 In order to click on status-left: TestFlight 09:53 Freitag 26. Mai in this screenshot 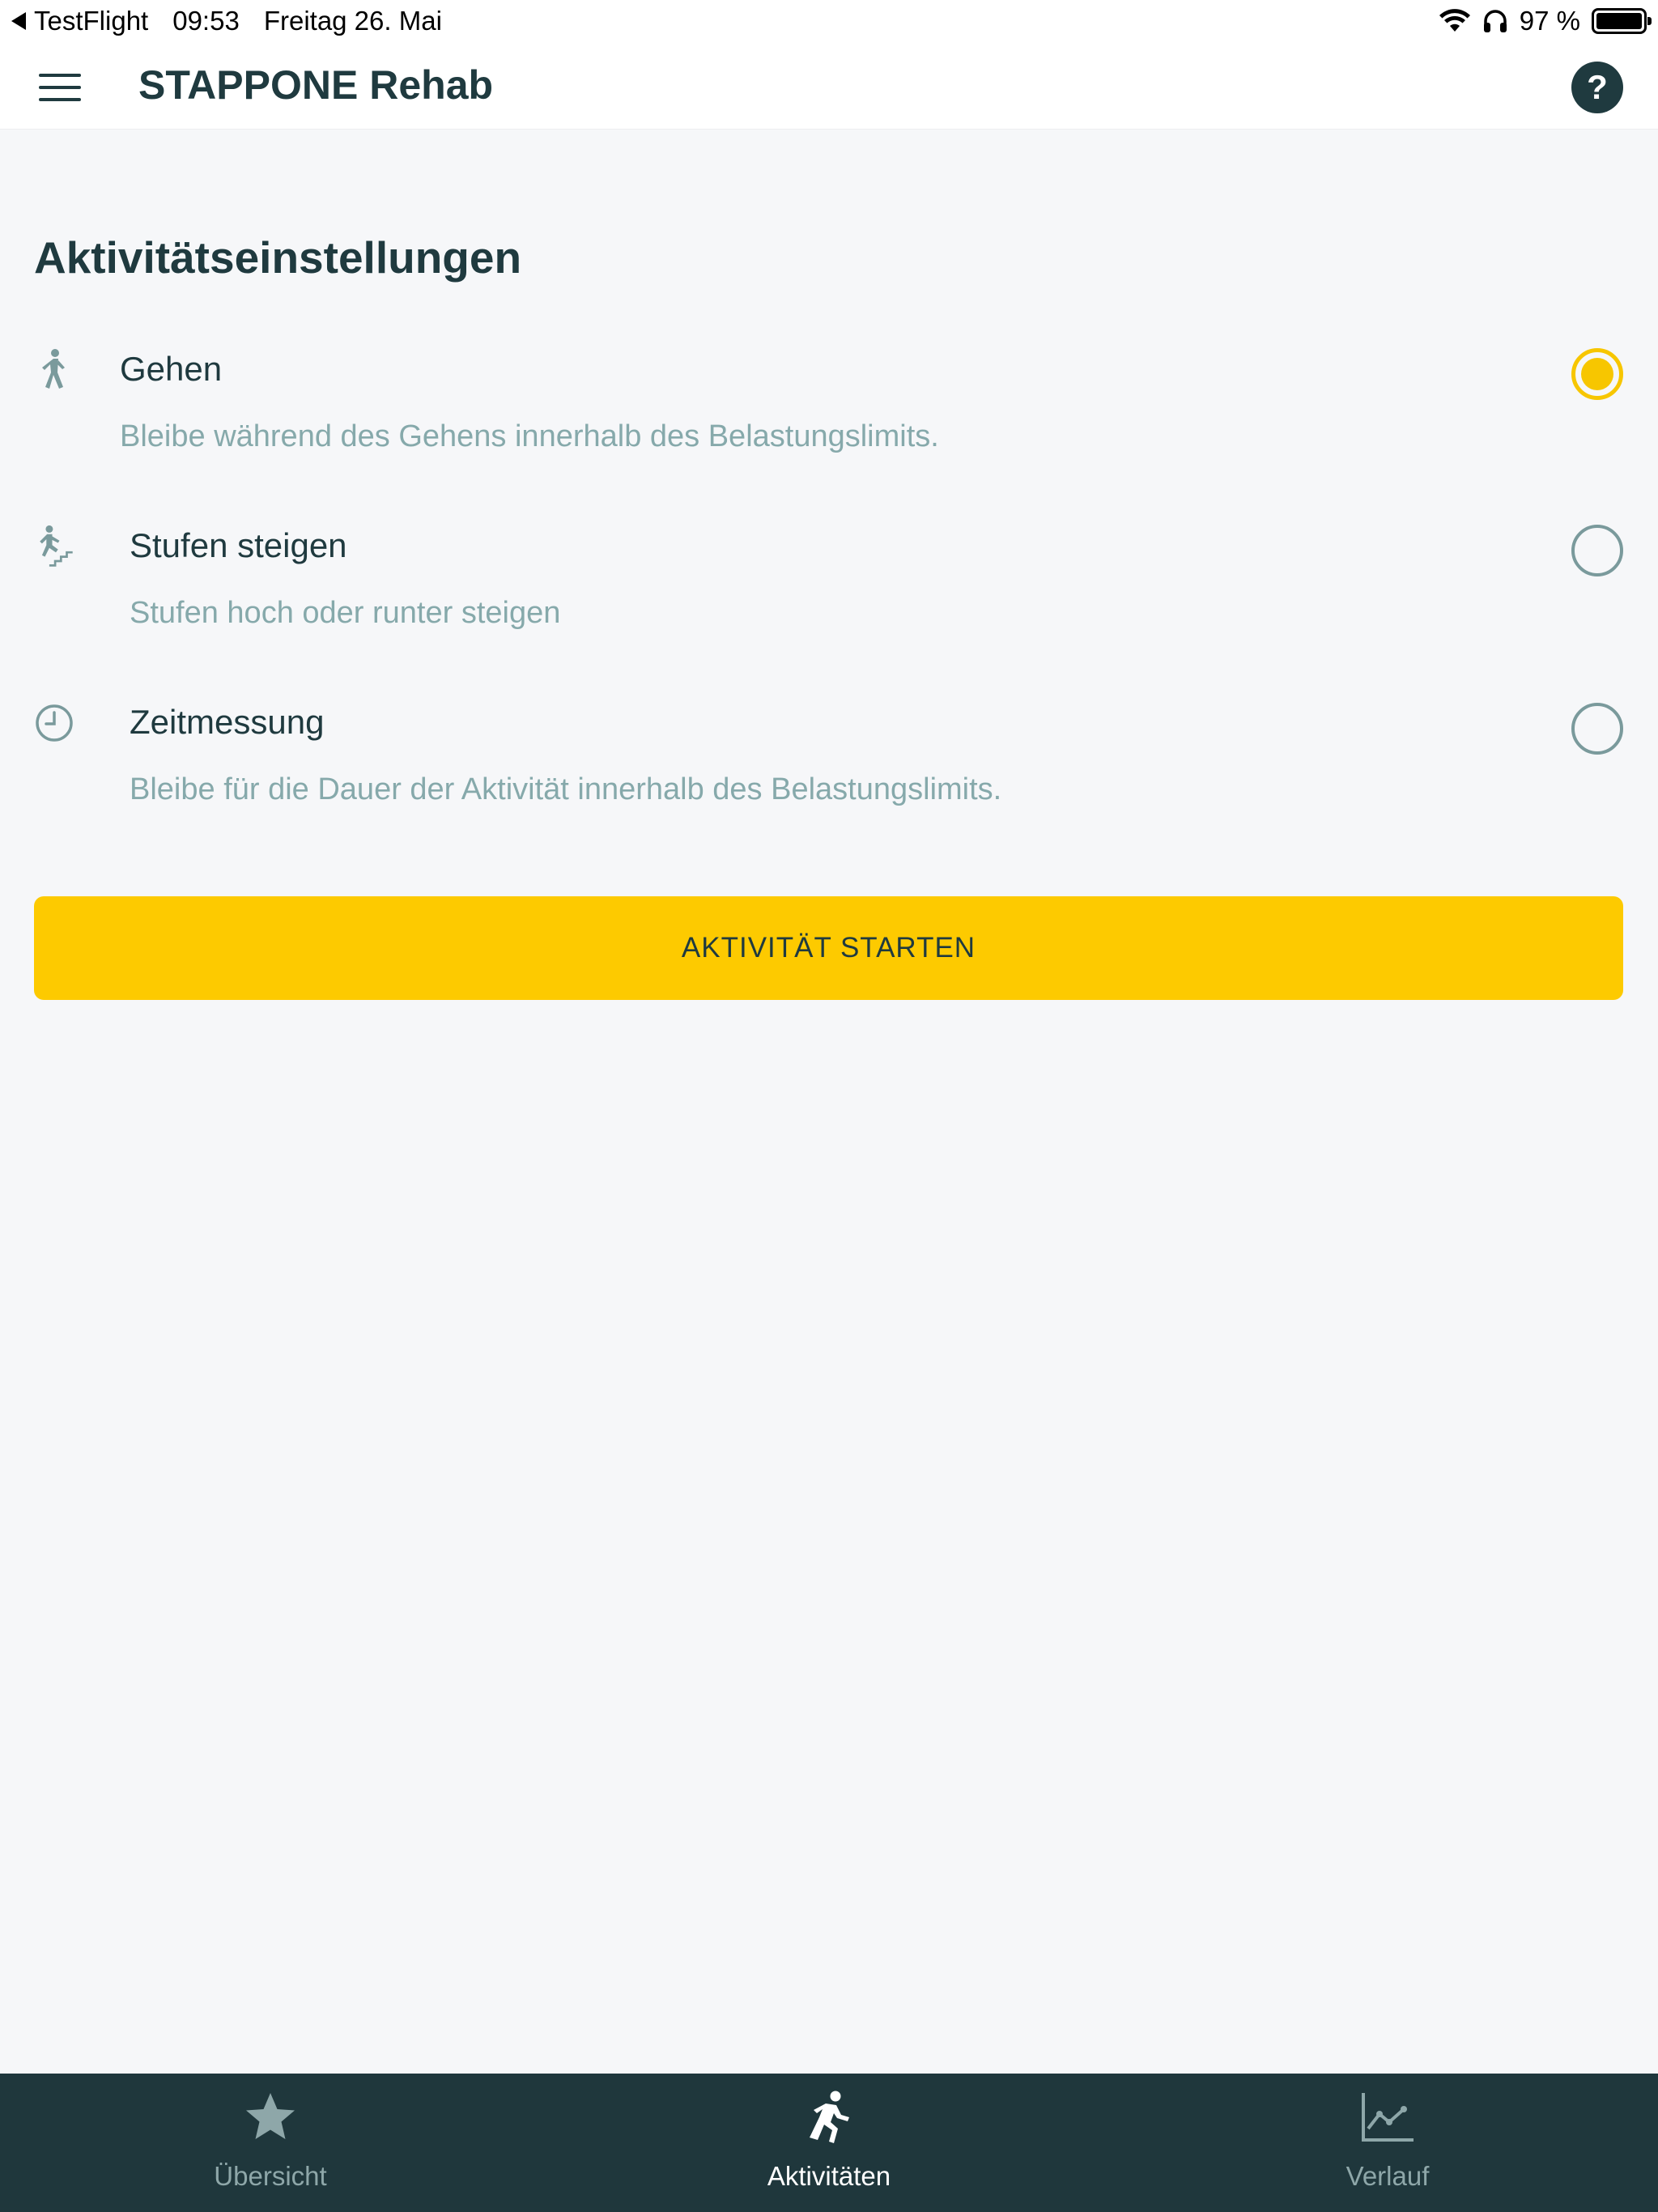, I will do `click(226, 21)`.